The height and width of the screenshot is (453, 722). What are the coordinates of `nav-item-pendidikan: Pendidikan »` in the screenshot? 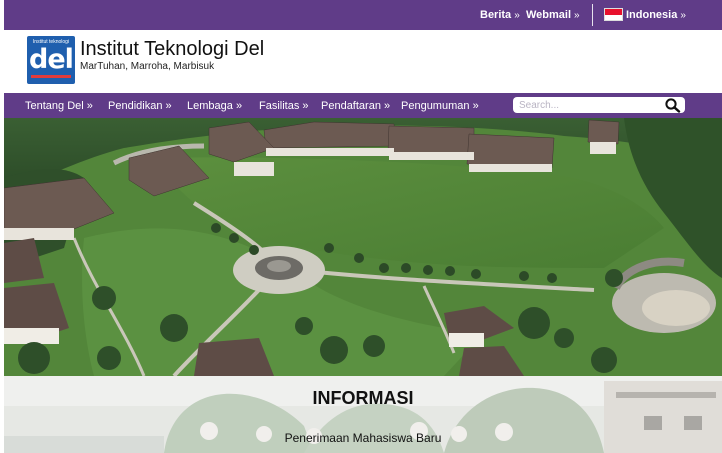 It's located at (140, 106).